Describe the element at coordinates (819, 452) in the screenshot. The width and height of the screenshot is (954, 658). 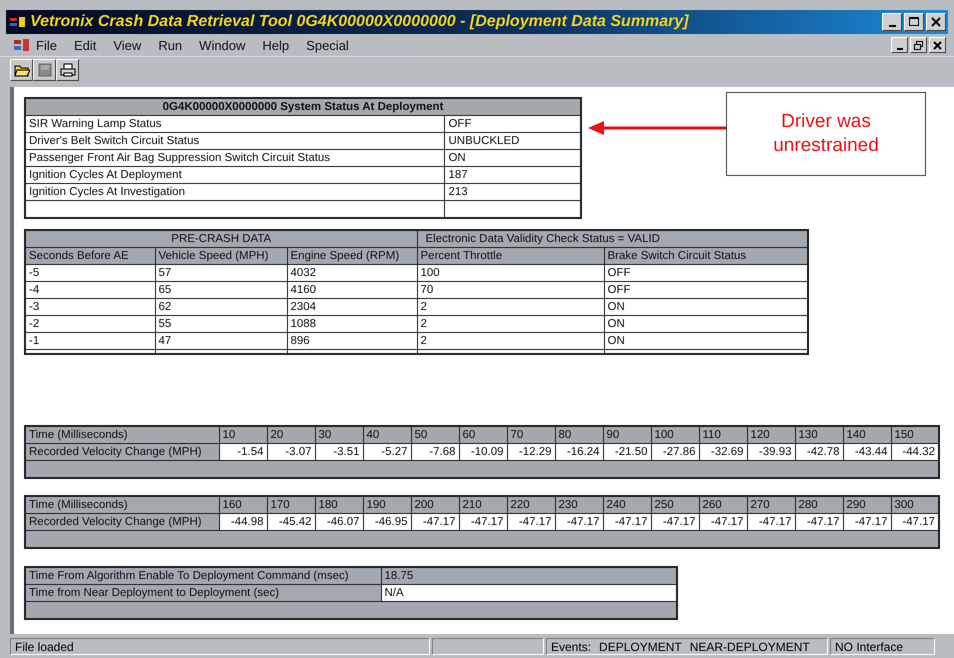
I see `table-cell: -42.78` at that location.